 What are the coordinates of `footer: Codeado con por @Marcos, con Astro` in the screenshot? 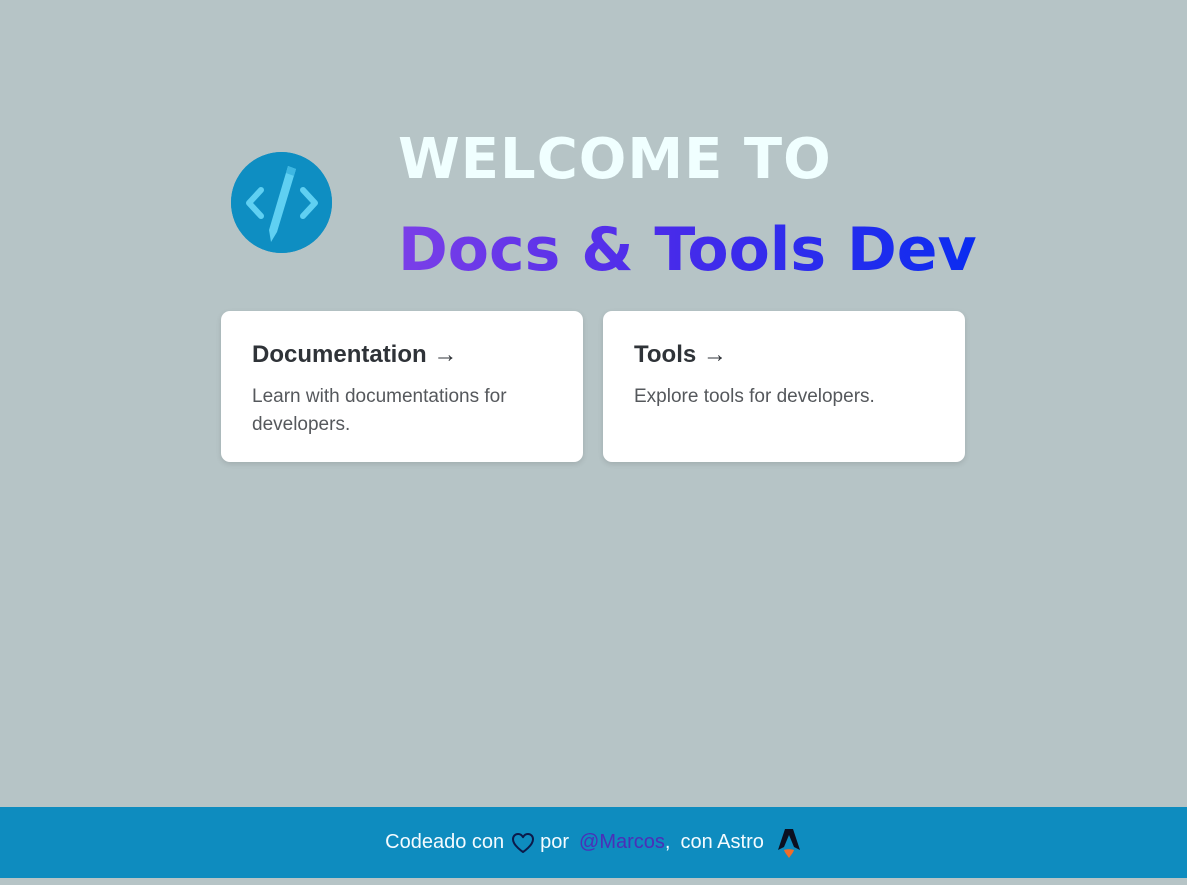 It's located at (593, 842).